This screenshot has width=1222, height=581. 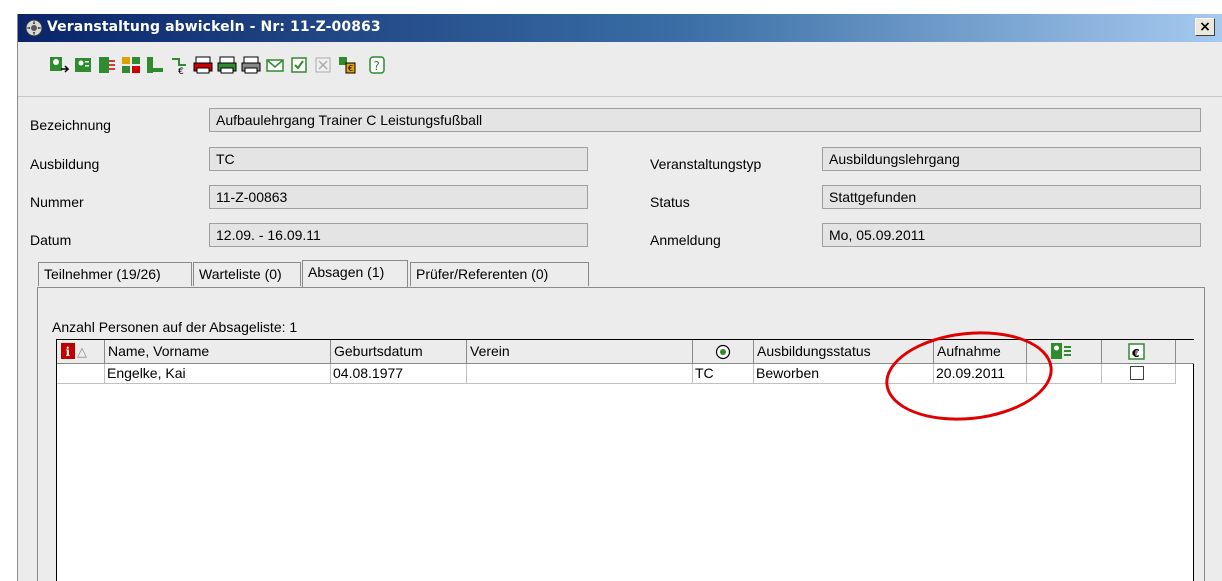 What do you see at coordinates (685, 240) in the screenshot?
I see `anmeldung-label: Anmeldung` at bounding box center [685, 240].